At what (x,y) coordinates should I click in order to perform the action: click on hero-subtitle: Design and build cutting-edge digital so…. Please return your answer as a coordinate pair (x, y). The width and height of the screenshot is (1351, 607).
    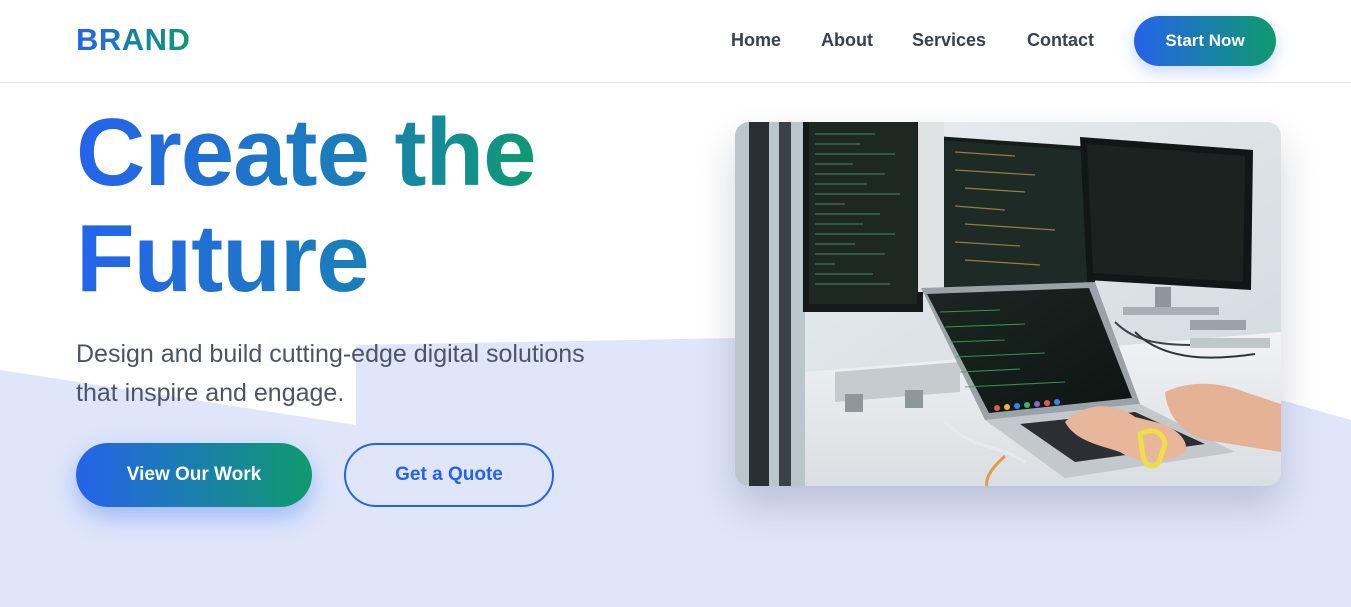
    Looking at the image, I should click on (376, 374).